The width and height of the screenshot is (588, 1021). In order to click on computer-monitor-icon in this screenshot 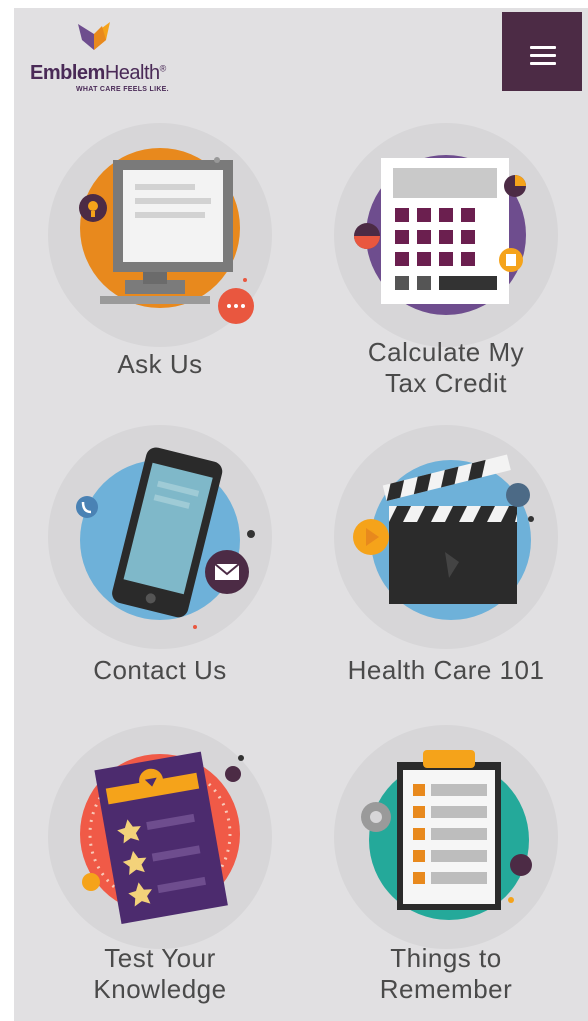, I will do `click(160, 235)`.